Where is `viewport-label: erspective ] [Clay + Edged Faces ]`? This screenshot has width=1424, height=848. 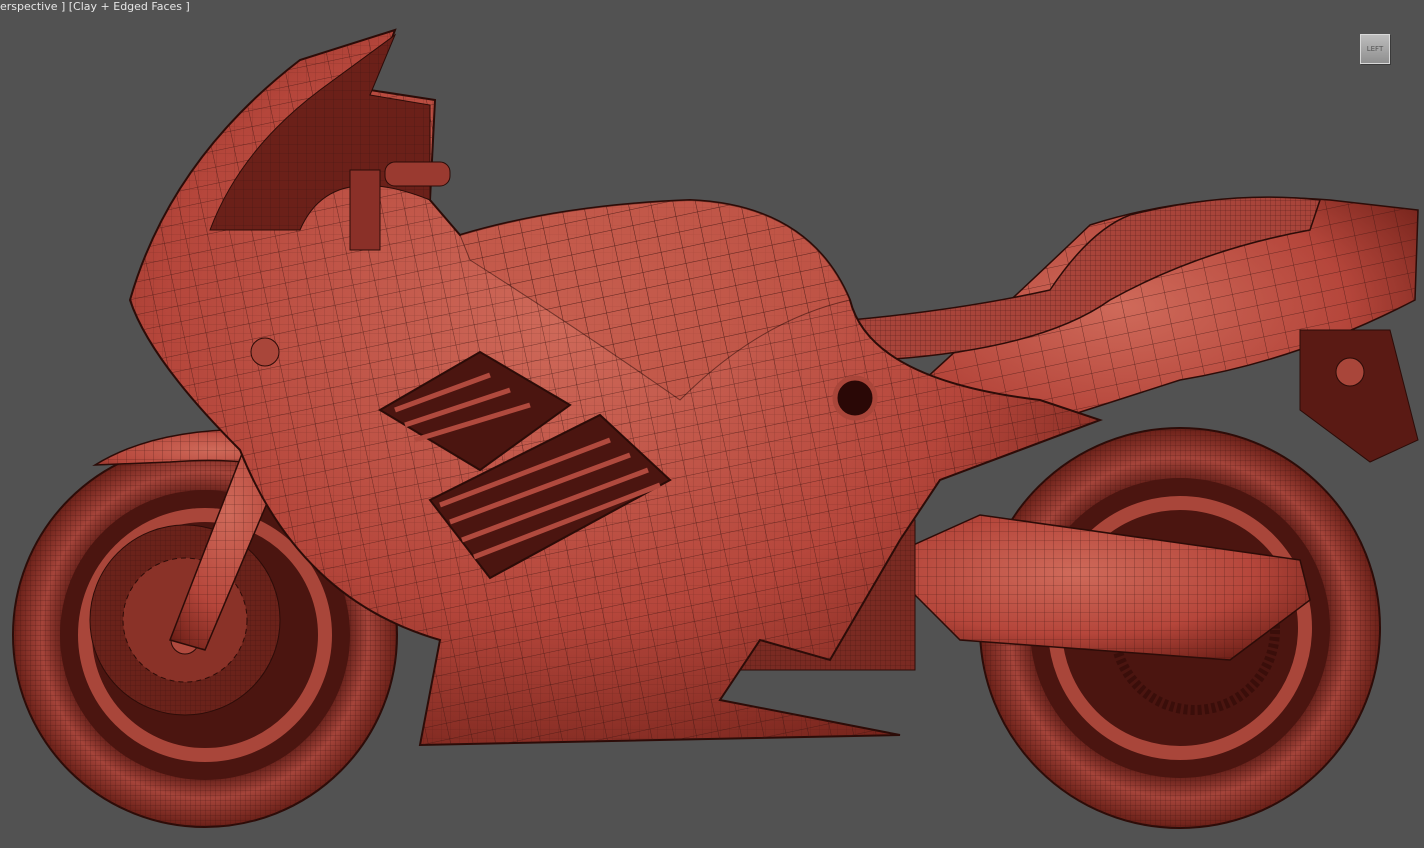 viewport-label: erspective ] [Clay + Edged Faces ] is located at coordinates (95, 7).